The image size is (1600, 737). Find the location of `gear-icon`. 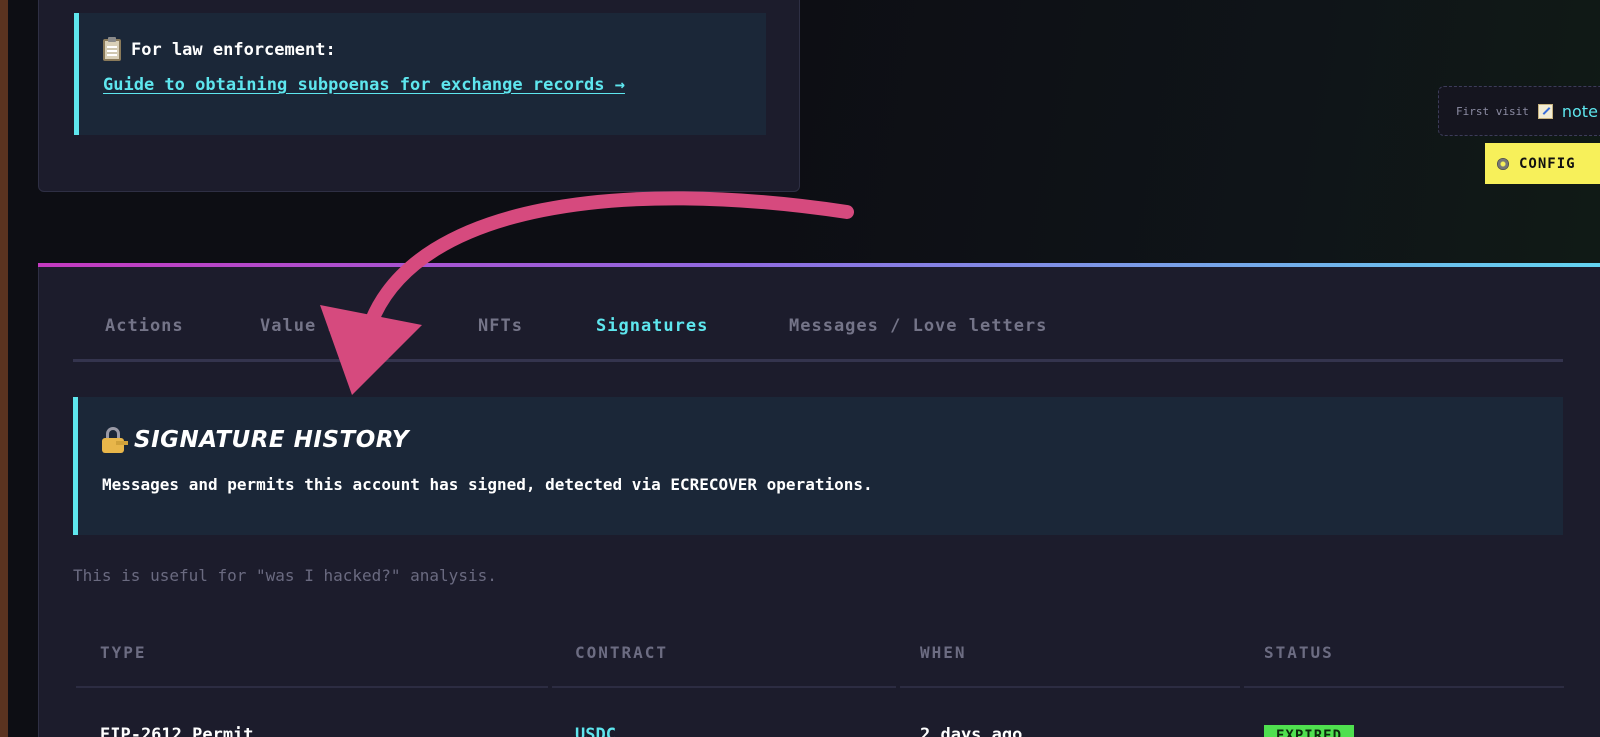

gear-icon is located at coordinates (1503, 163).